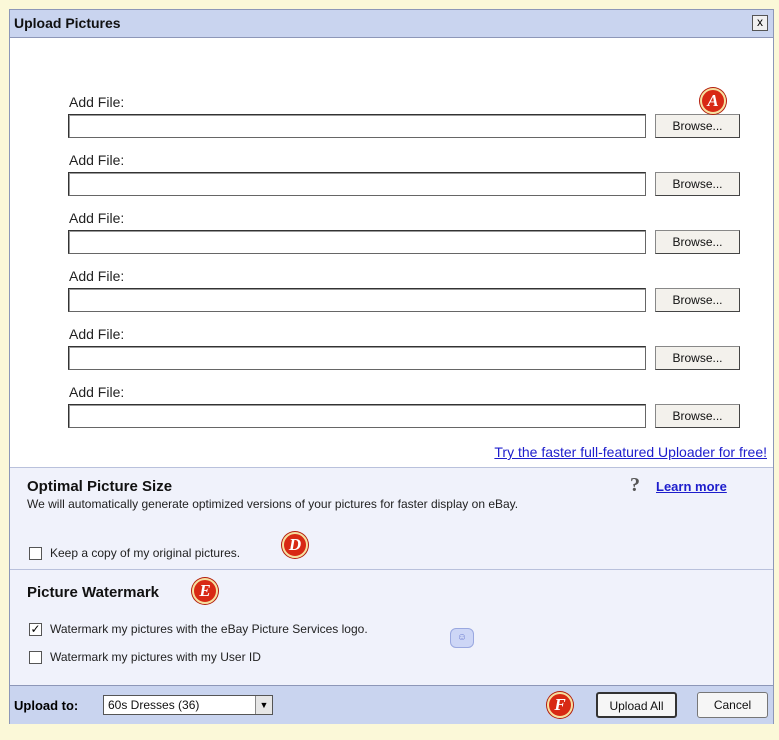 The width and height of the screenshot is (779, 740). I want to click on album-select: 60s Dresses (36) ▼, so click(188, 705).